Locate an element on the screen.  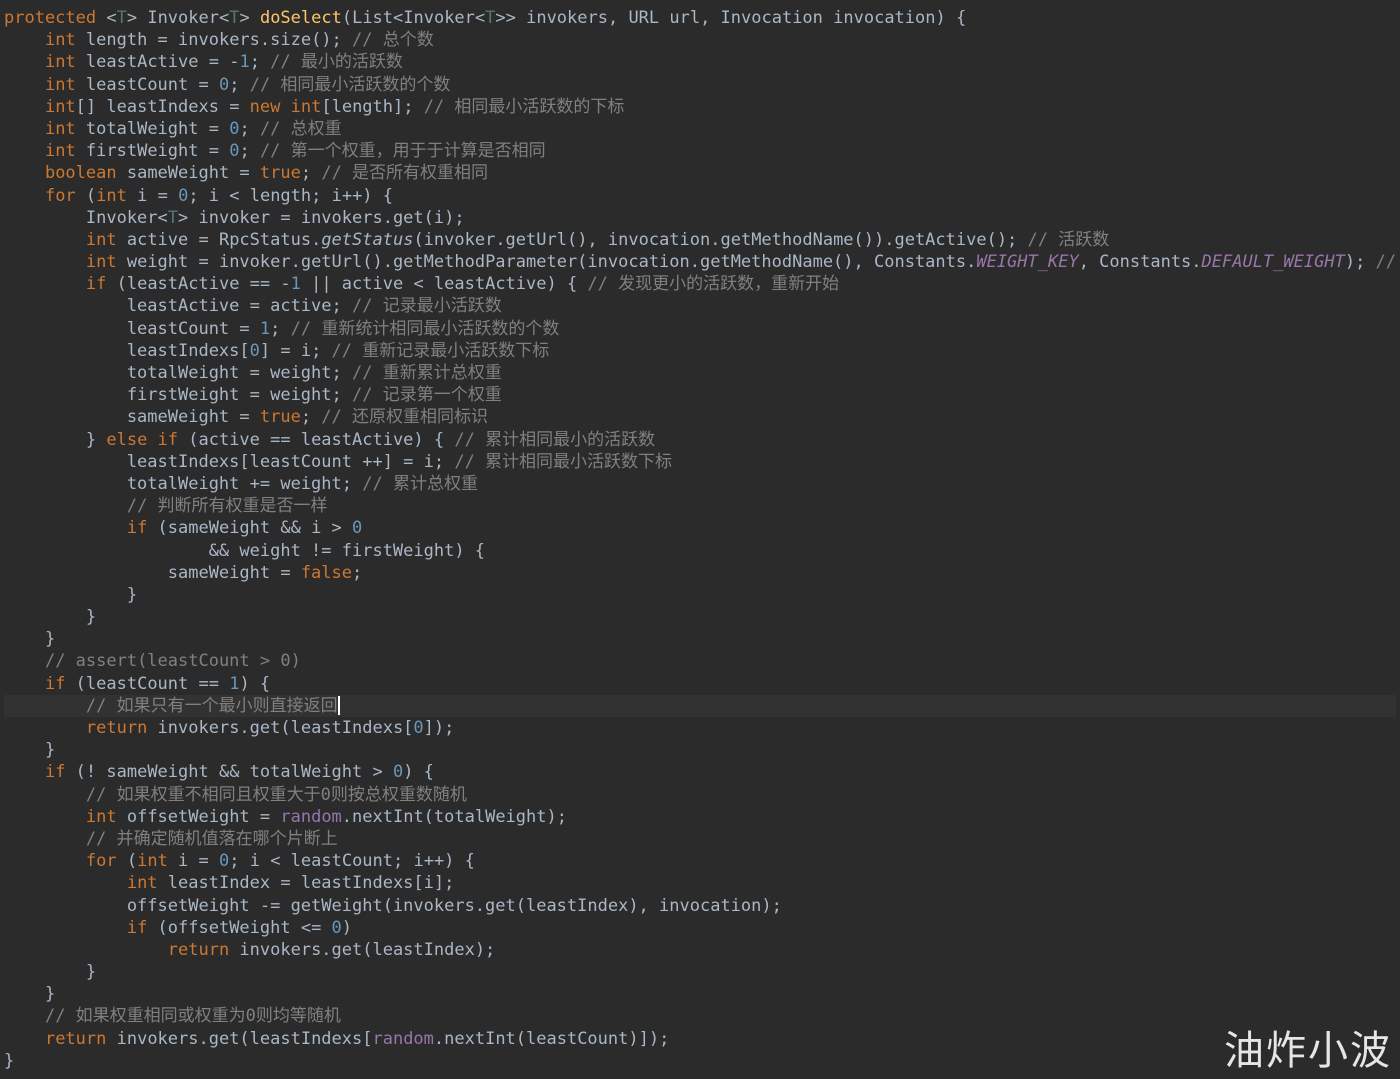
code-token: WEIGHT_KEY is located at coordinates (1027, 262).